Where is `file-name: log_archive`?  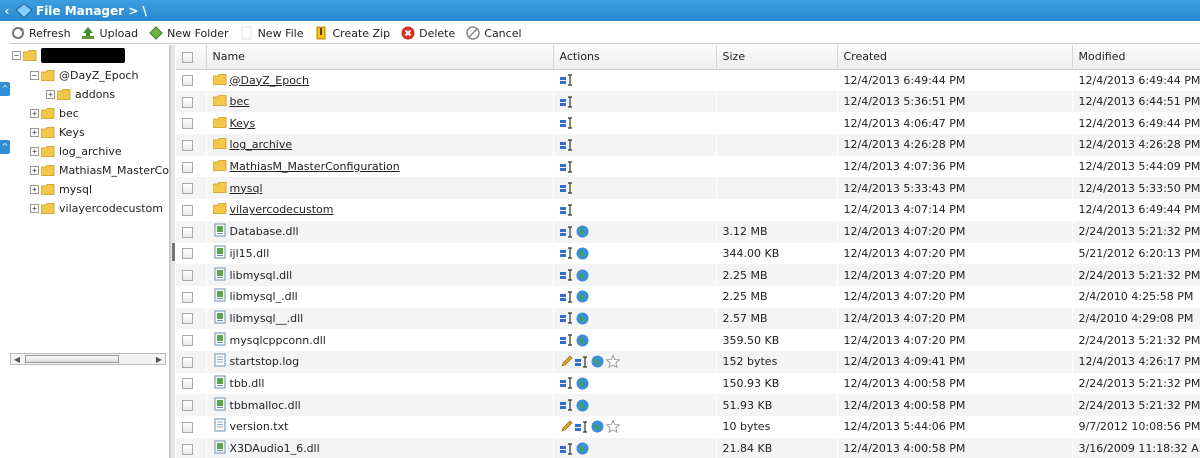 file-name: log_archive is located at coordinates (261, 144).